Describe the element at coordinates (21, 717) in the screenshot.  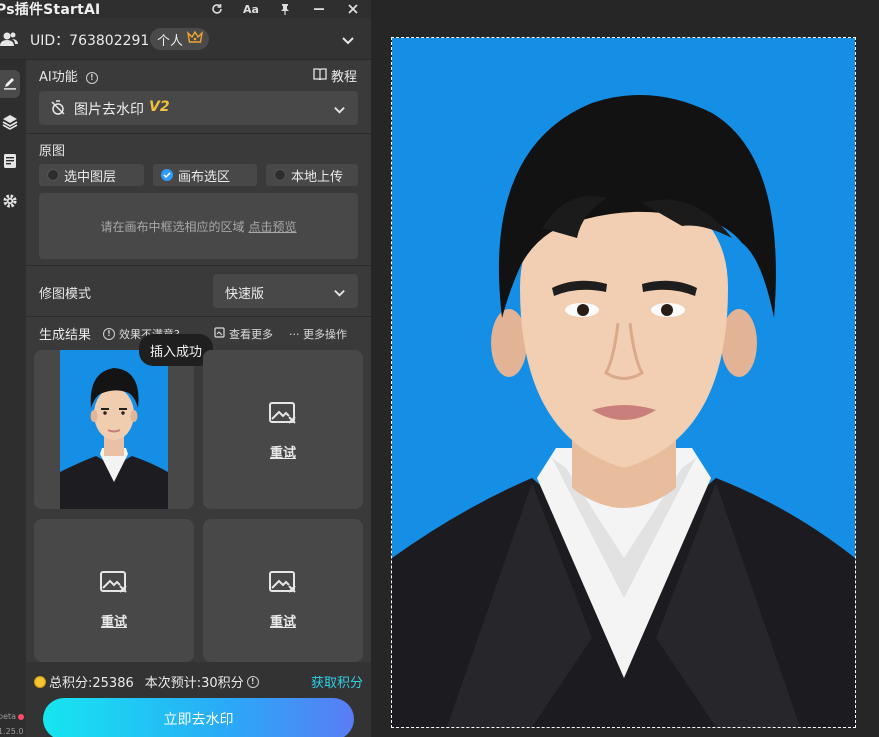
I see `notification-dot` at that location.